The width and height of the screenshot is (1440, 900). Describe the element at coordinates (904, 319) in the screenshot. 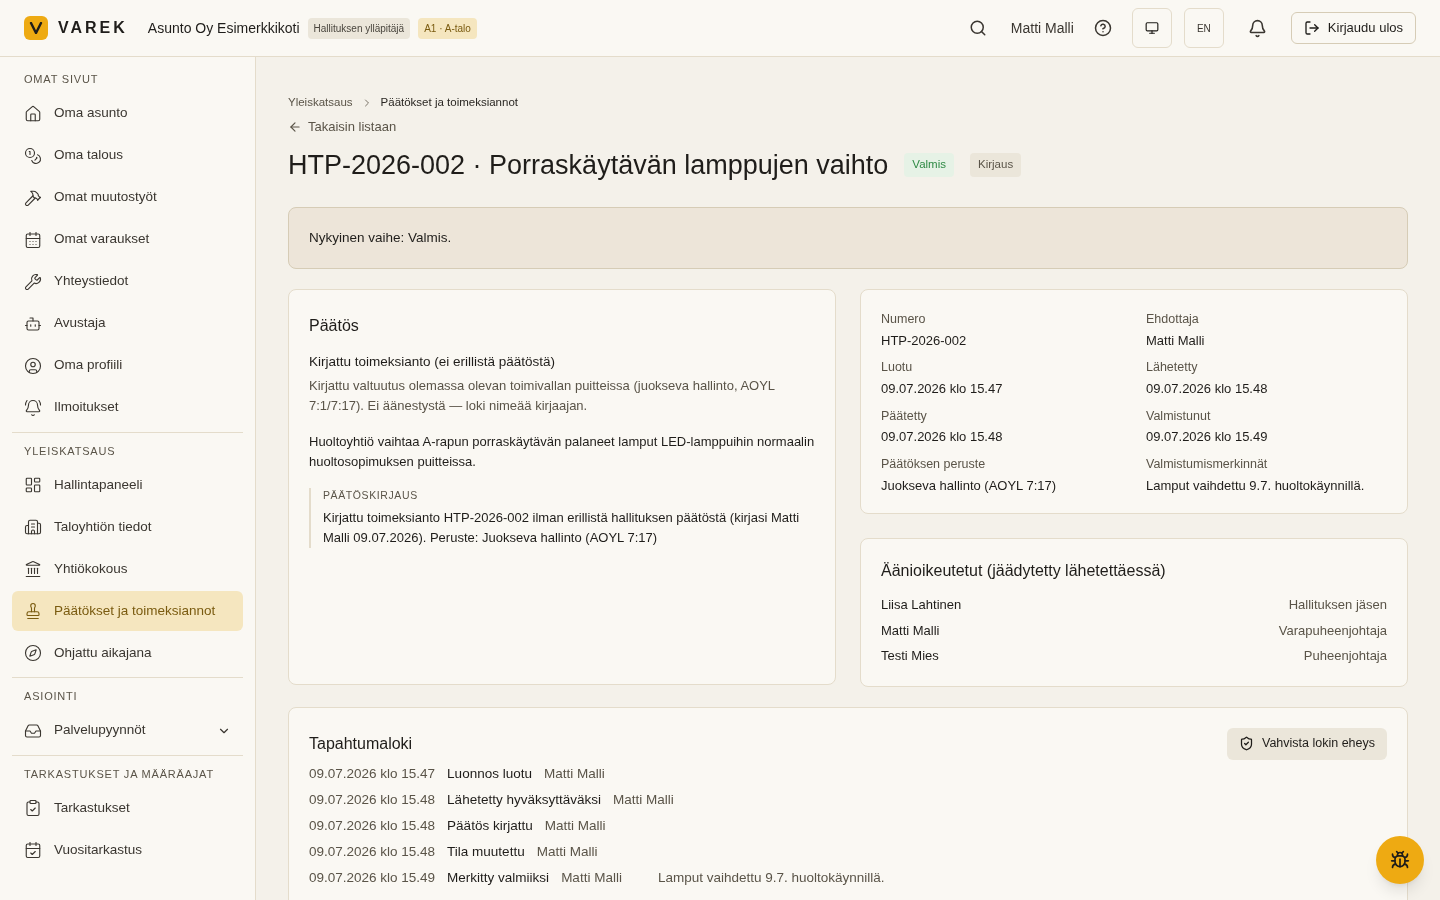

I see `detail-label: Numero` at that location.